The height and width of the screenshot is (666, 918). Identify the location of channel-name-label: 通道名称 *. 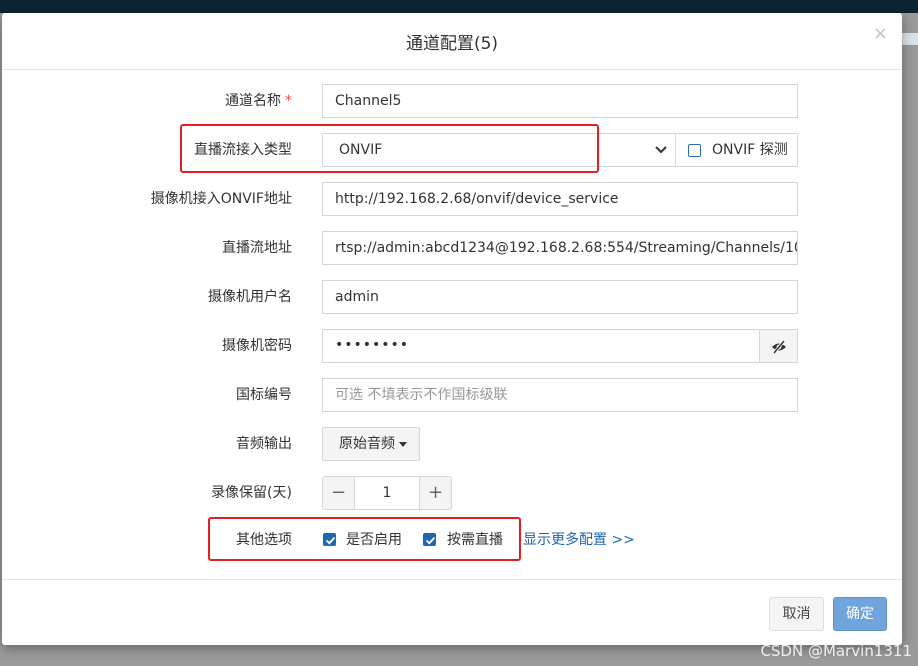
(258, 101).